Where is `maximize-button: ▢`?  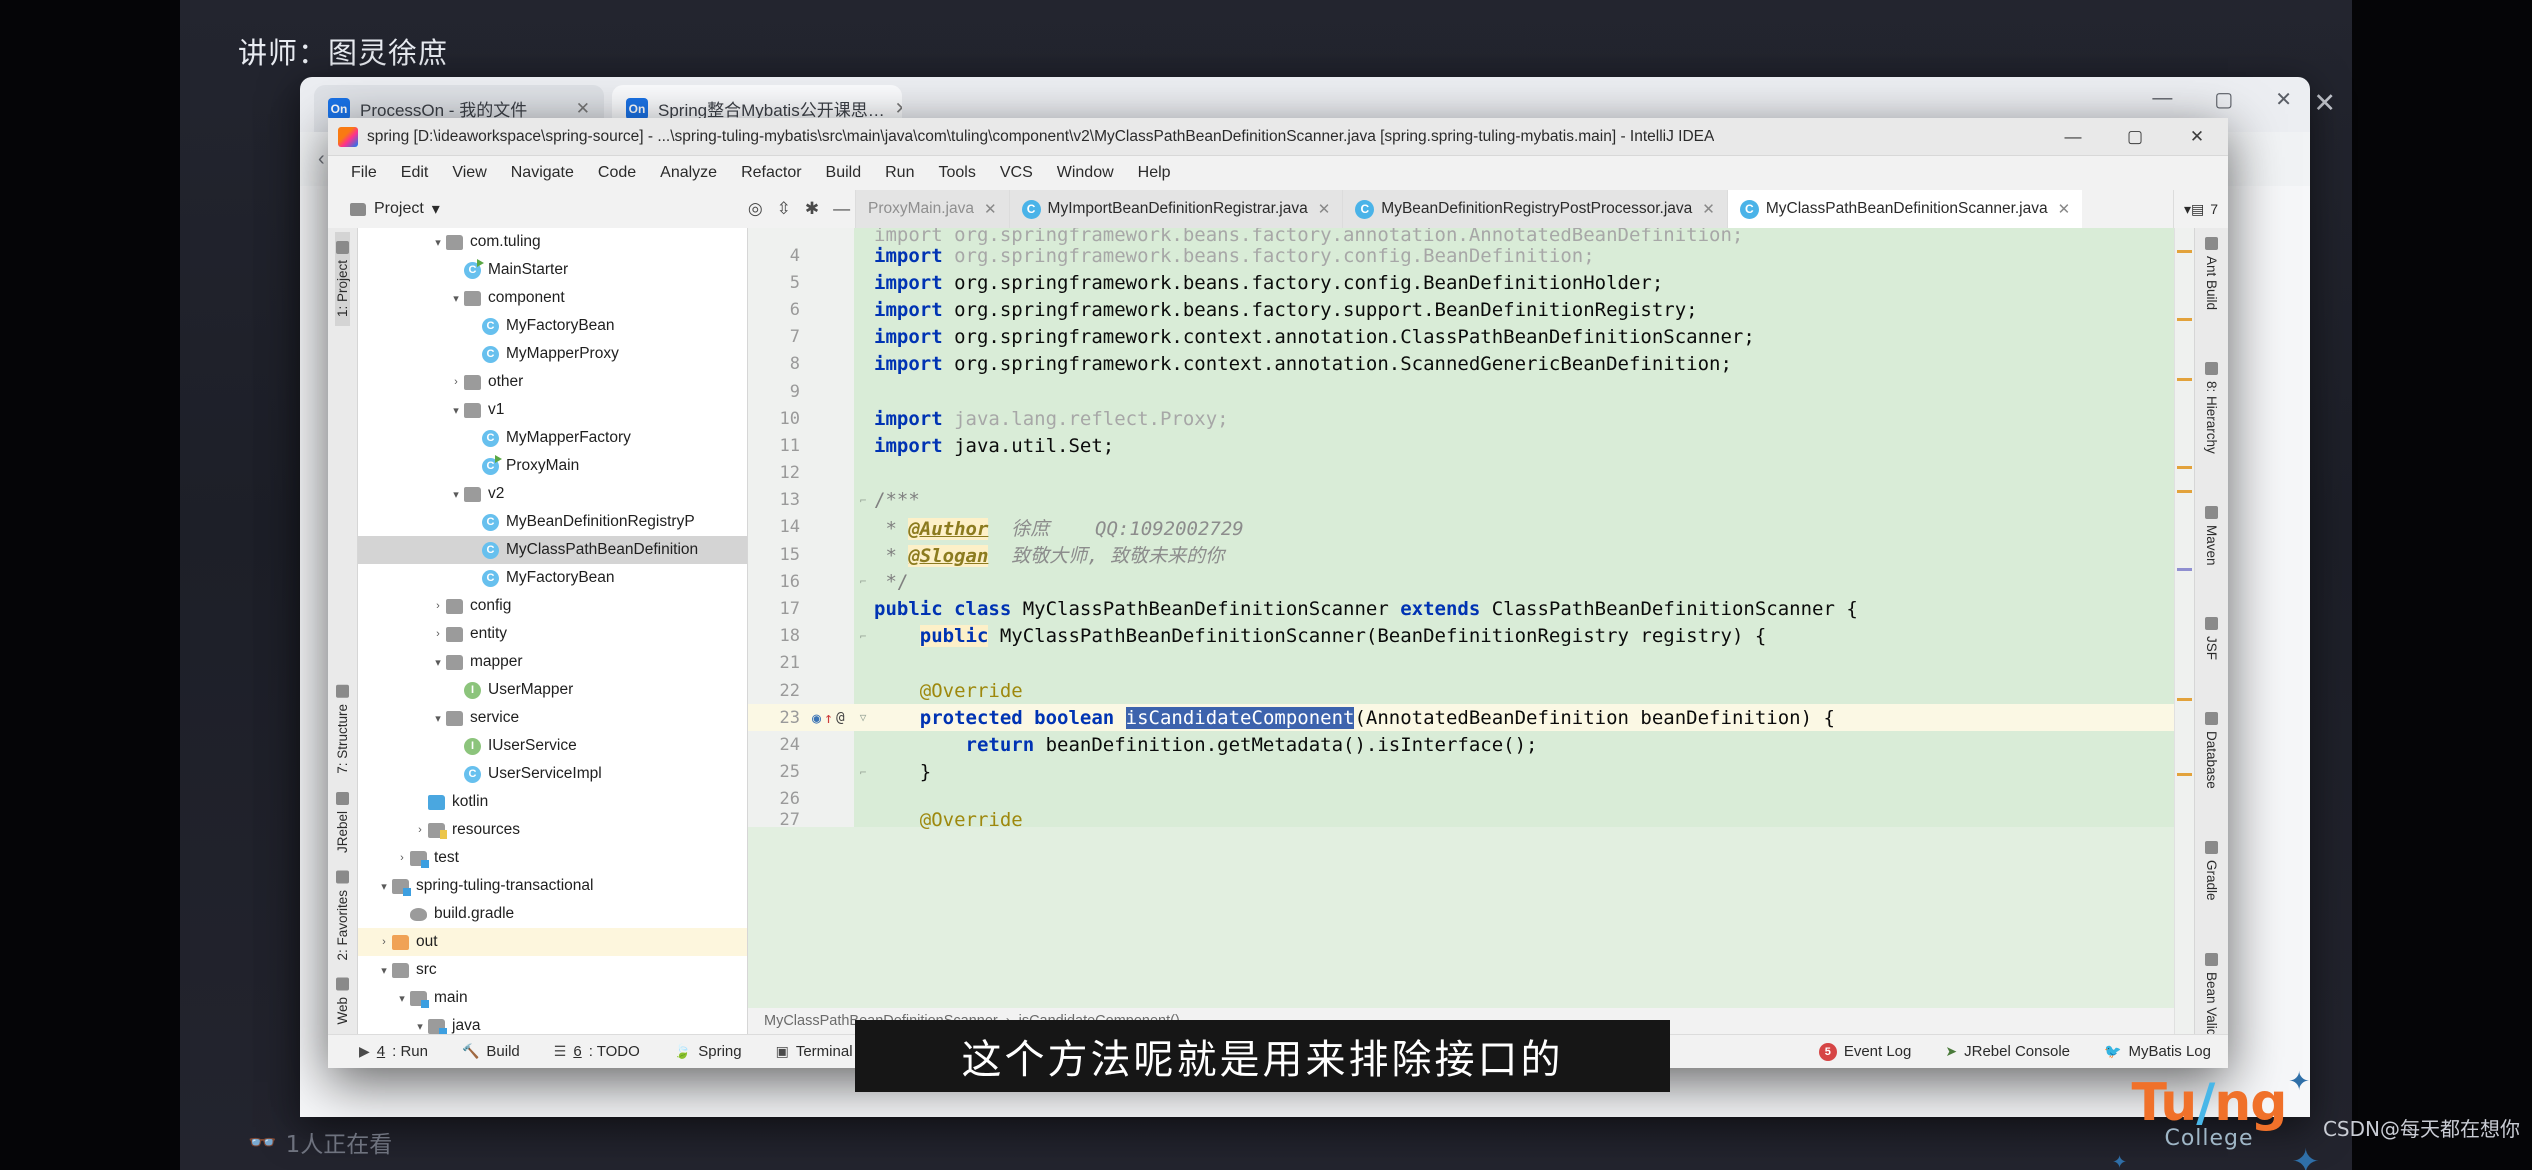 maximize-button: ▢ is located at coordinates (2135, 137).